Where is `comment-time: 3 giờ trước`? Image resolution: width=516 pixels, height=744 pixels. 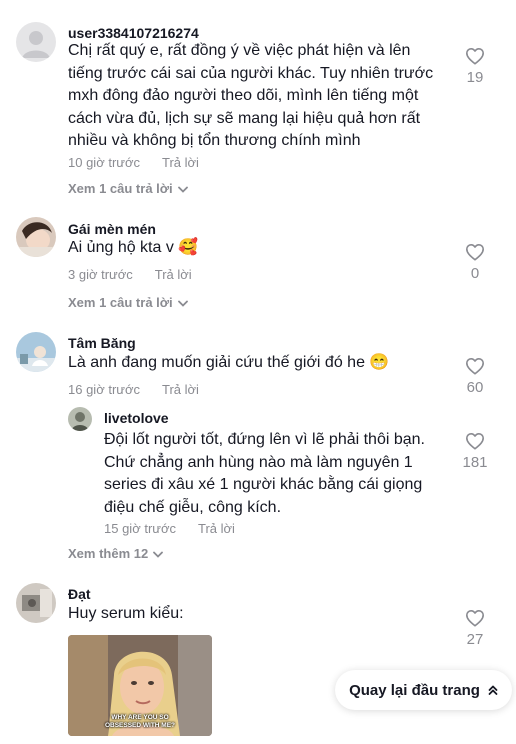 comment-time: 3 giờ trước is located at coordinates (100, 274).